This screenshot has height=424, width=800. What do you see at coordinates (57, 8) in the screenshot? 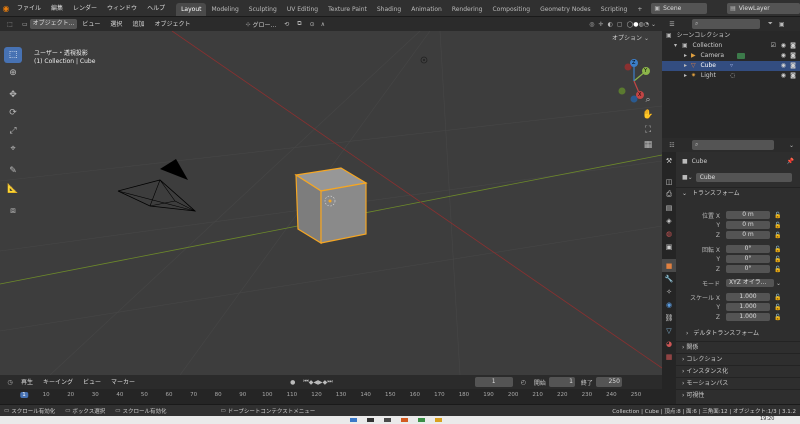
I see `menu-edit: 編集` at bounding box center [57, 8].